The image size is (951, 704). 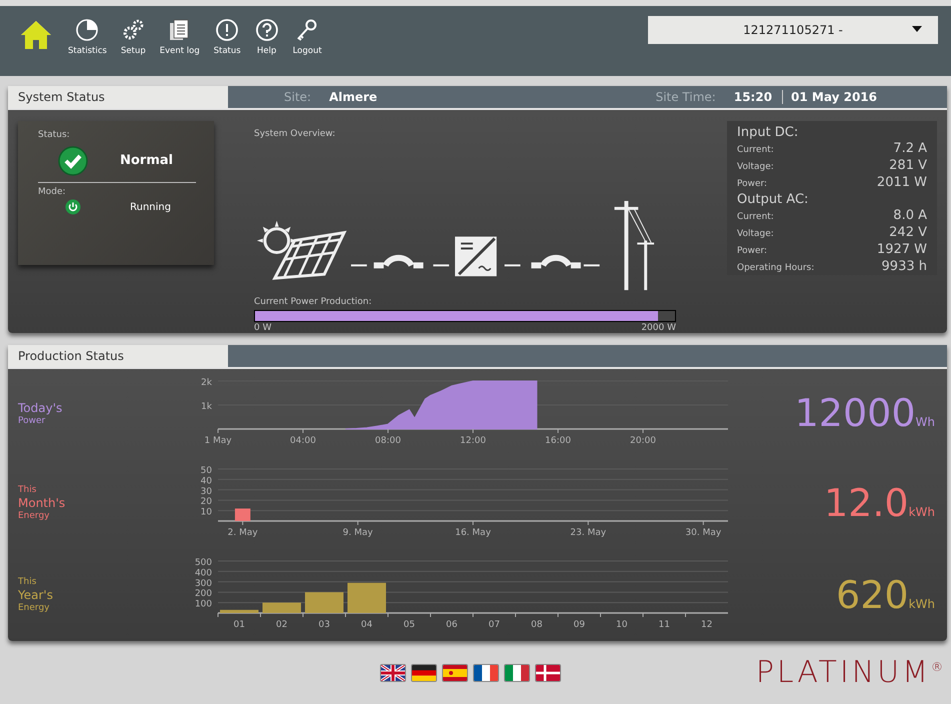 What do you see at coordinates (452, 625) in the screenshot?
I see `axis-label: 06` at bounding box center [452, 625].